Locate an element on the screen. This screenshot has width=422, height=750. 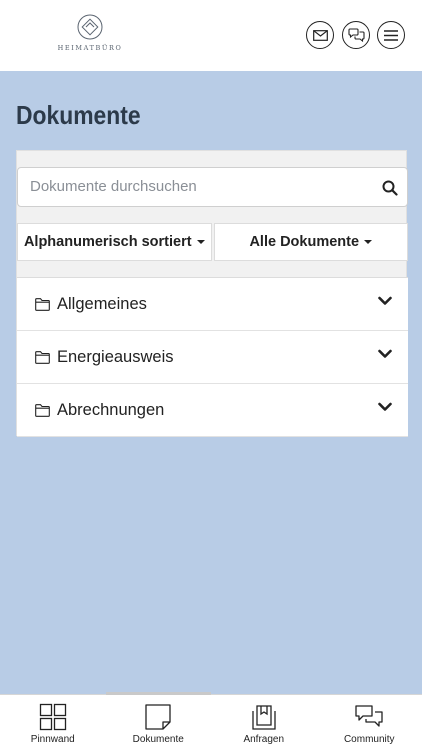
bottom-tab-bar: Pinnwand Dokumente Anfragen Community is located at coordinates (211, 721).